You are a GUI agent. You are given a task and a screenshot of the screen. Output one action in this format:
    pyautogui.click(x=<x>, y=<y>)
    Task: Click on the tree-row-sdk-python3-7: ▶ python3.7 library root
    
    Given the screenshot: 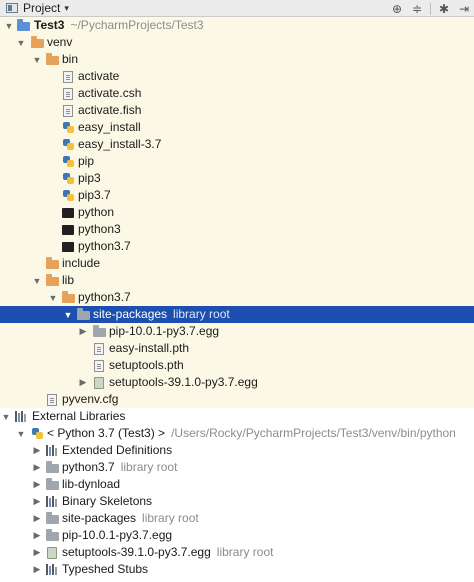 What is the action you would take?
    pyautogui.click(x=237, y=467)
    